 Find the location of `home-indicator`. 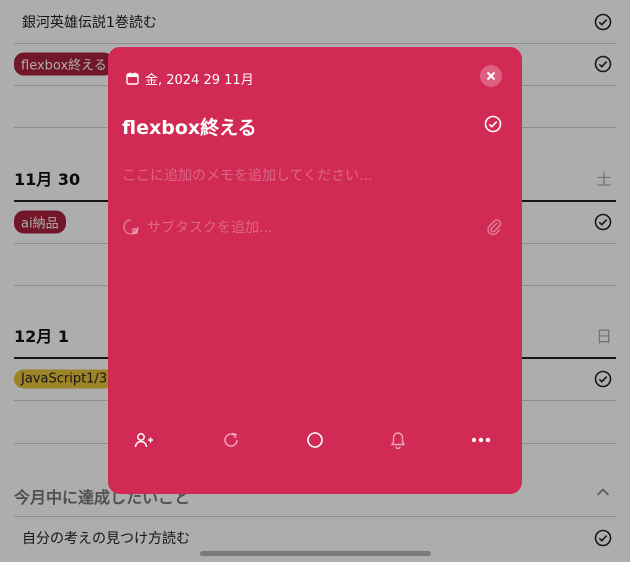

home-indicator is located at coordinates (315, 553).